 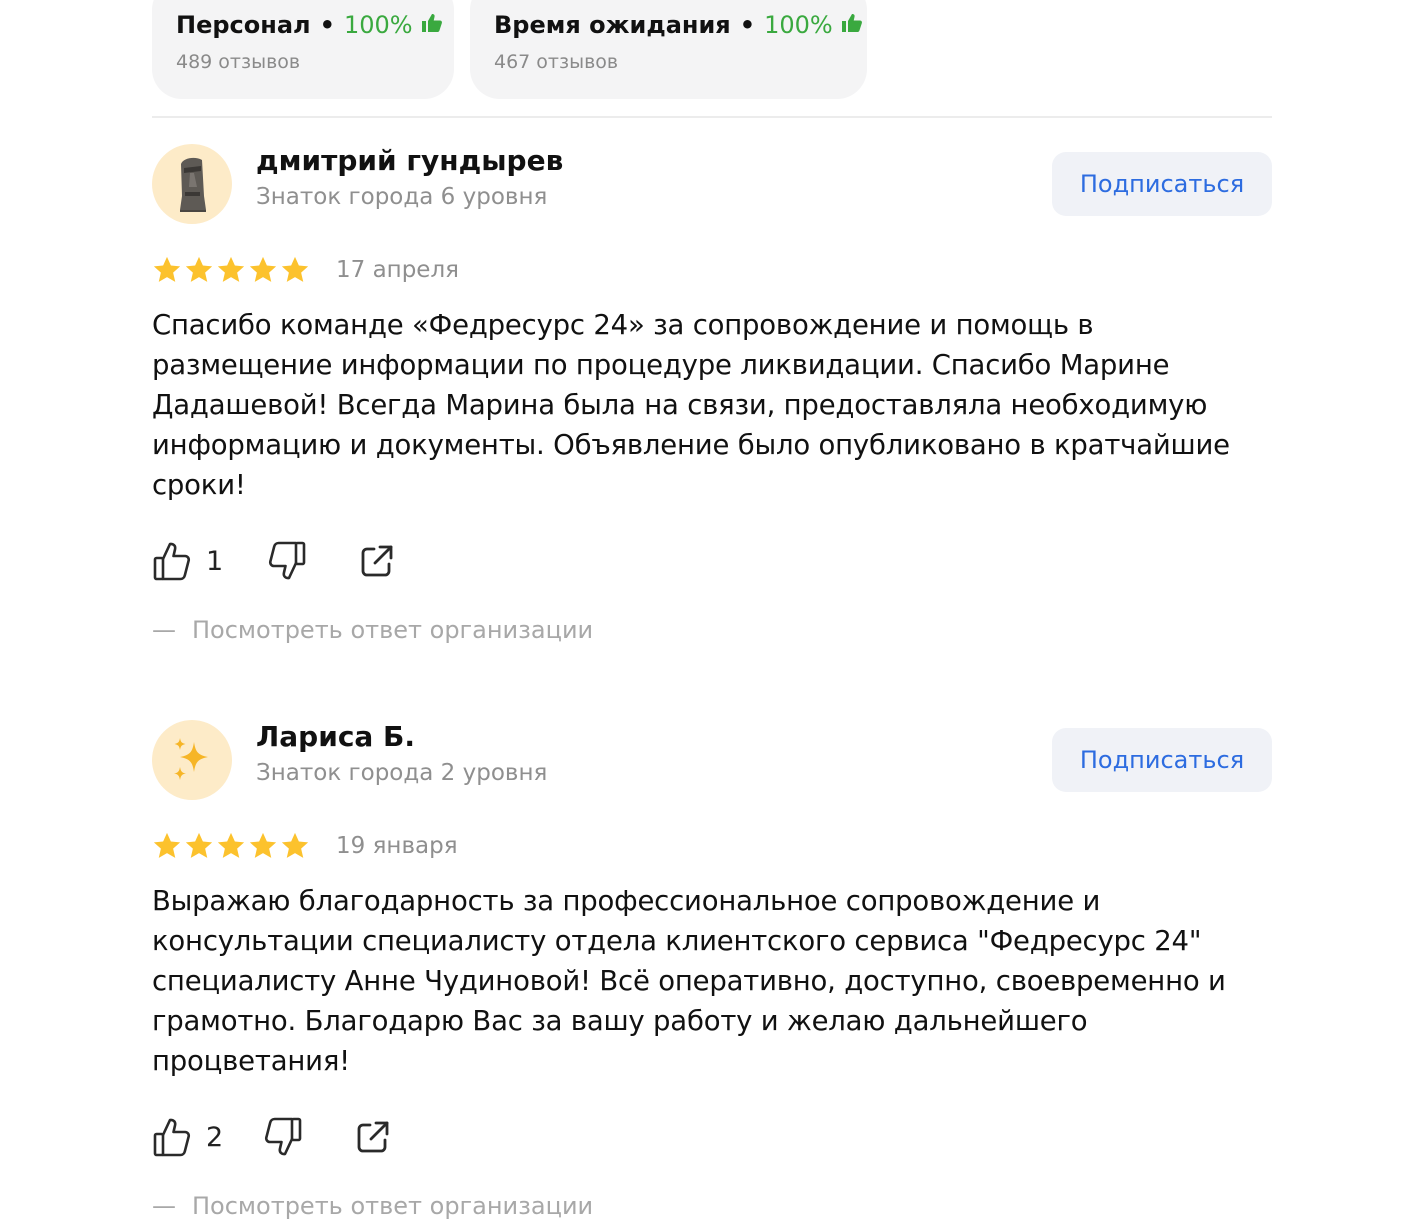 I want to click on like-count: 2, so click(x=215, y=1137).